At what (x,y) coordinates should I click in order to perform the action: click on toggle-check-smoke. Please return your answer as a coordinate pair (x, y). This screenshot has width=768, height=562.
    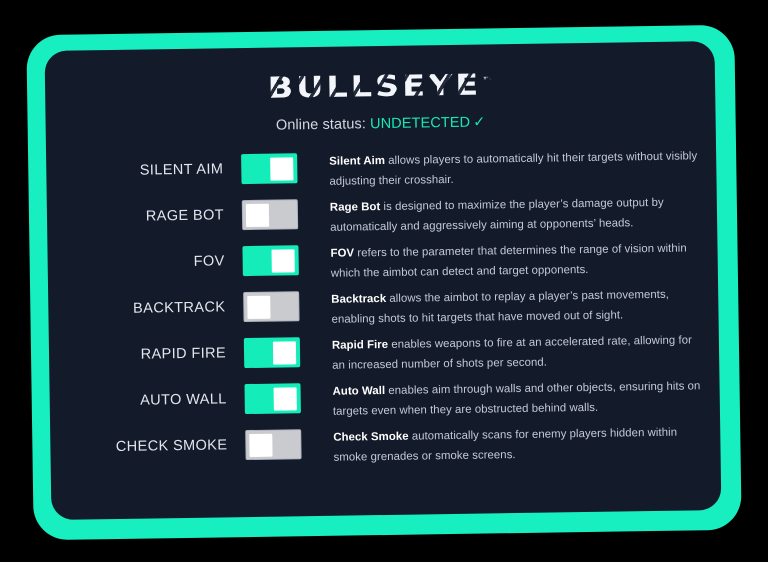
    Looking at the image, I should click on (273, 445).